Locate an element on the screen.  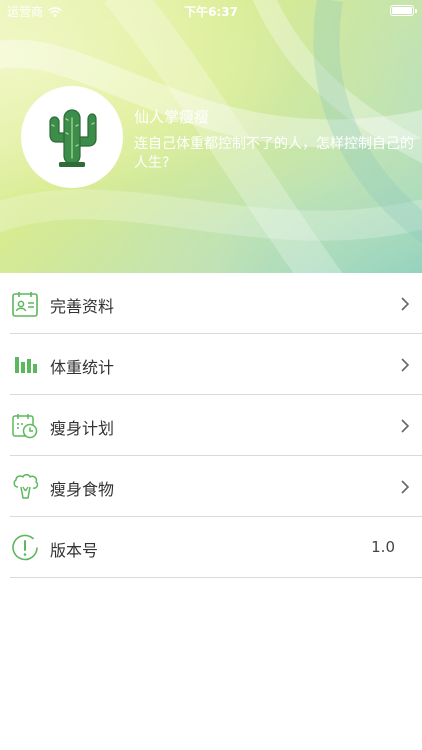
broccoli-icon is located at coordinates (26, 486).